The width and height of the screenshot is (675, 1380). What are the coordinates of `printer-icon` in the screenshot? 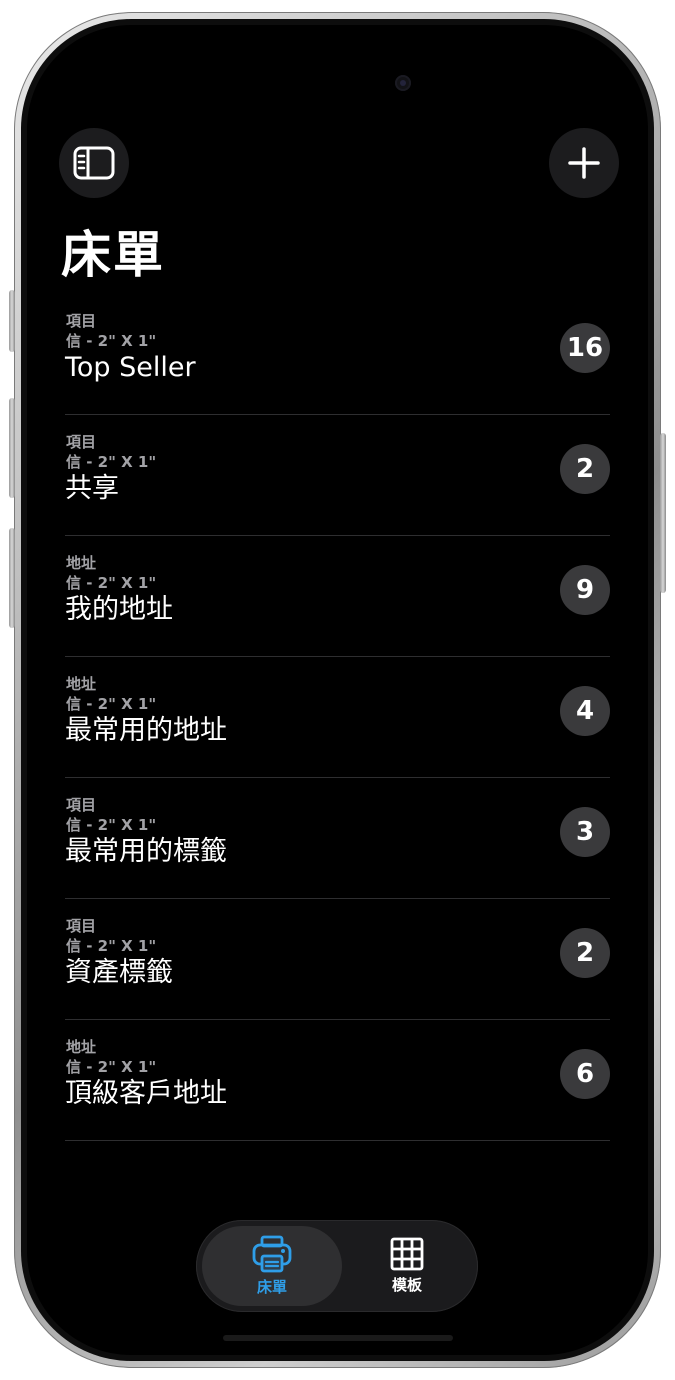 It's located at (272, 1254).